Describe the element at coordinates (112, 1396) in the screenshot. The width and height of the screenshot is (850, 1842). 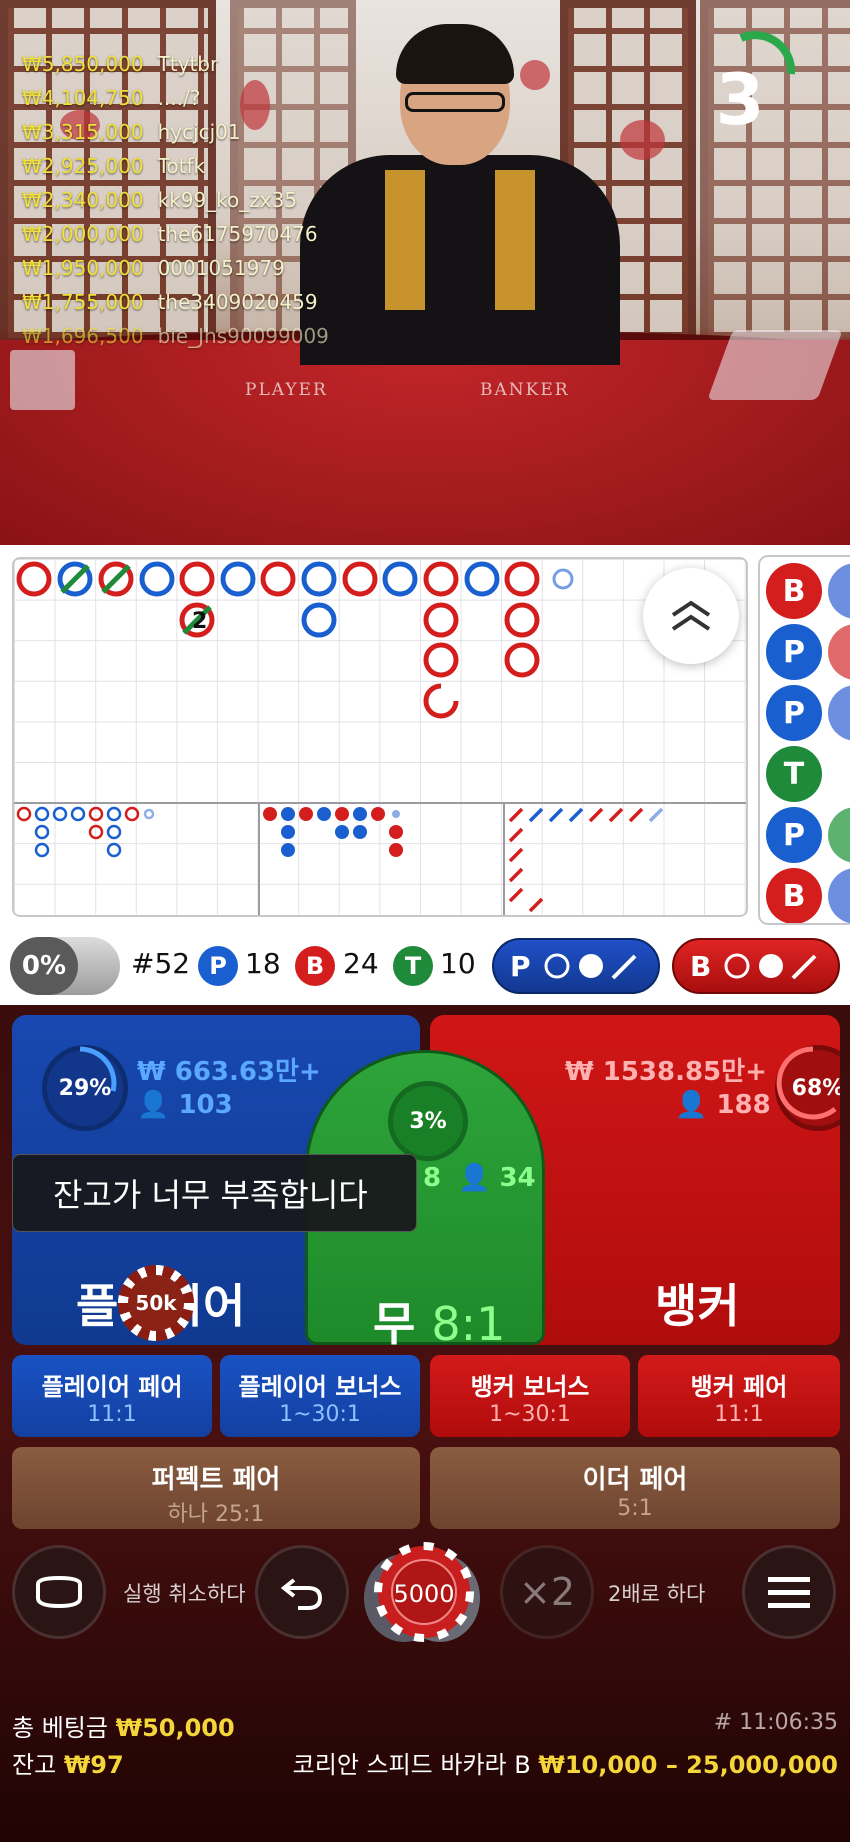
I see `player-pair-bet: 플레이어 페어 11:1` at that location.